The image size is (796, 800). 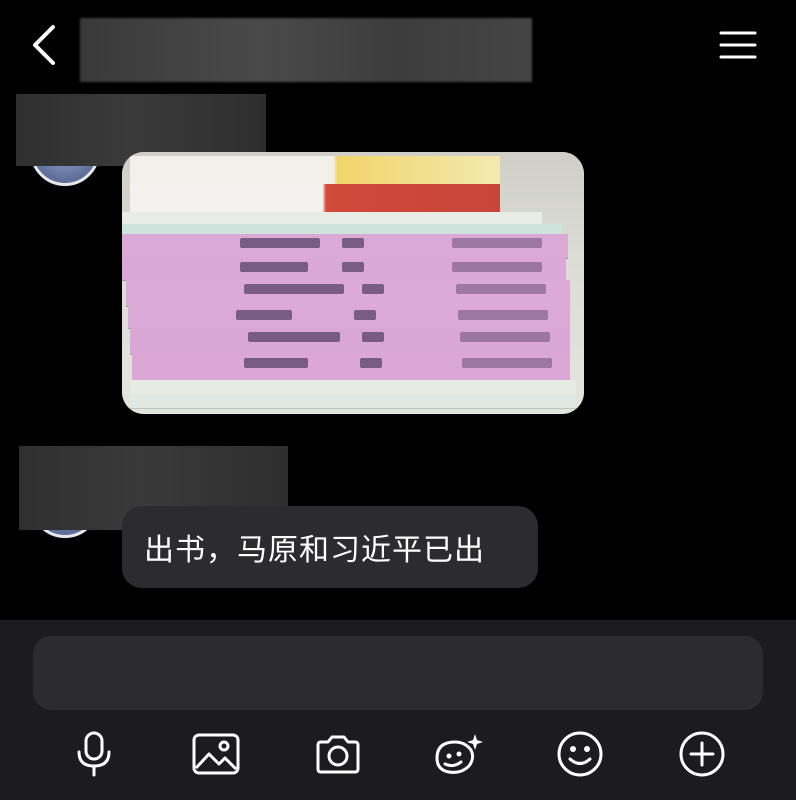 I want to click on more-button, so click(x=702, y=754).